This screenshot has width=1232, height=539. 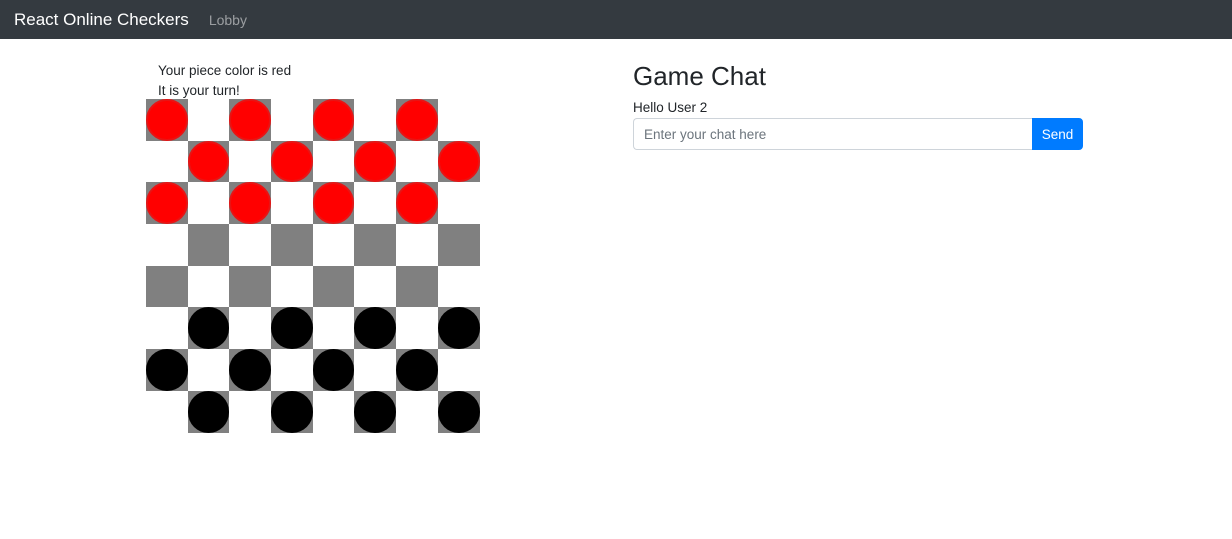 I want to click on nav-link-lobby: Lobby, so click(x=228, y=20).